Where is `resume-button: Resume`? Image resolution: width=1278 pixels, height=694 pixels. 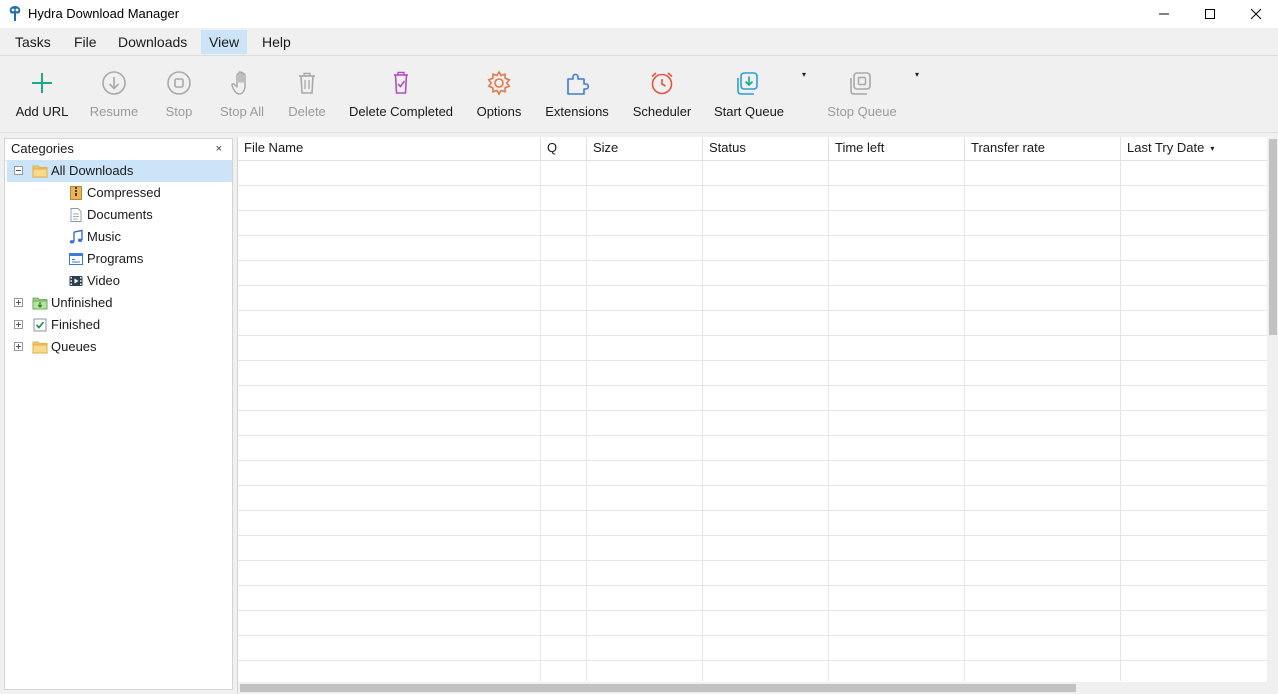 resume-button: Resume is located at coordinates (114, 95).